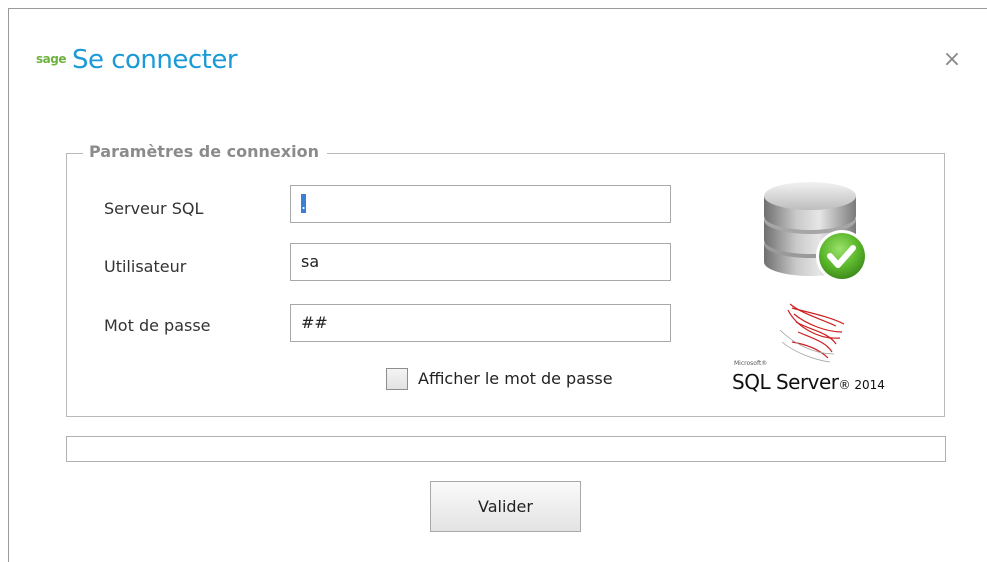  What do you see at coordinates (397, 379) in the screenshot?
I see `show-password-checkbox` at bounding box center [397, 379].